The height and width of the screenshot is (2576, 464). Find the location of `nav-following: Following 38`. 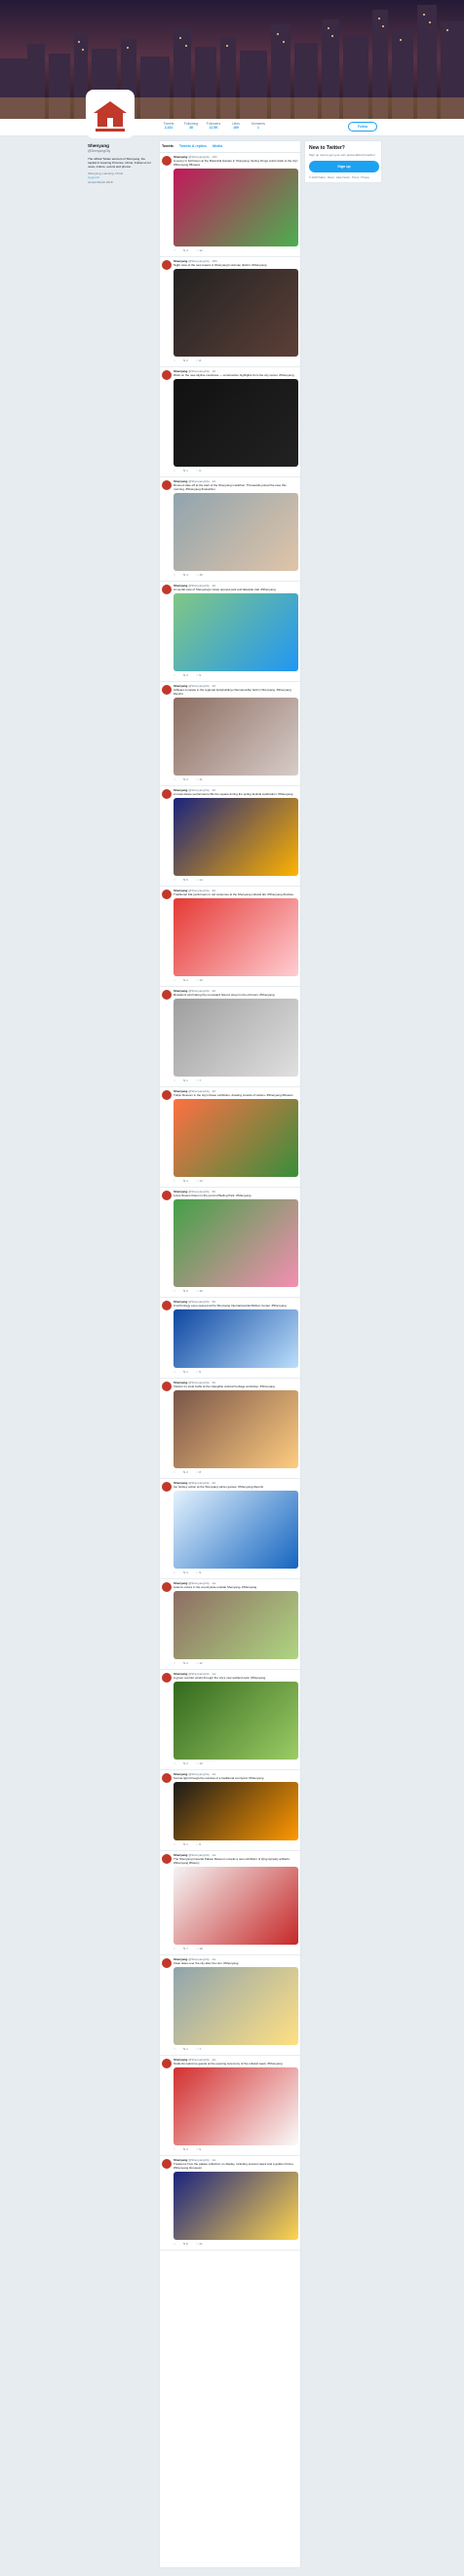

nav-following: Following 38 is located at coordinates (191, 127).